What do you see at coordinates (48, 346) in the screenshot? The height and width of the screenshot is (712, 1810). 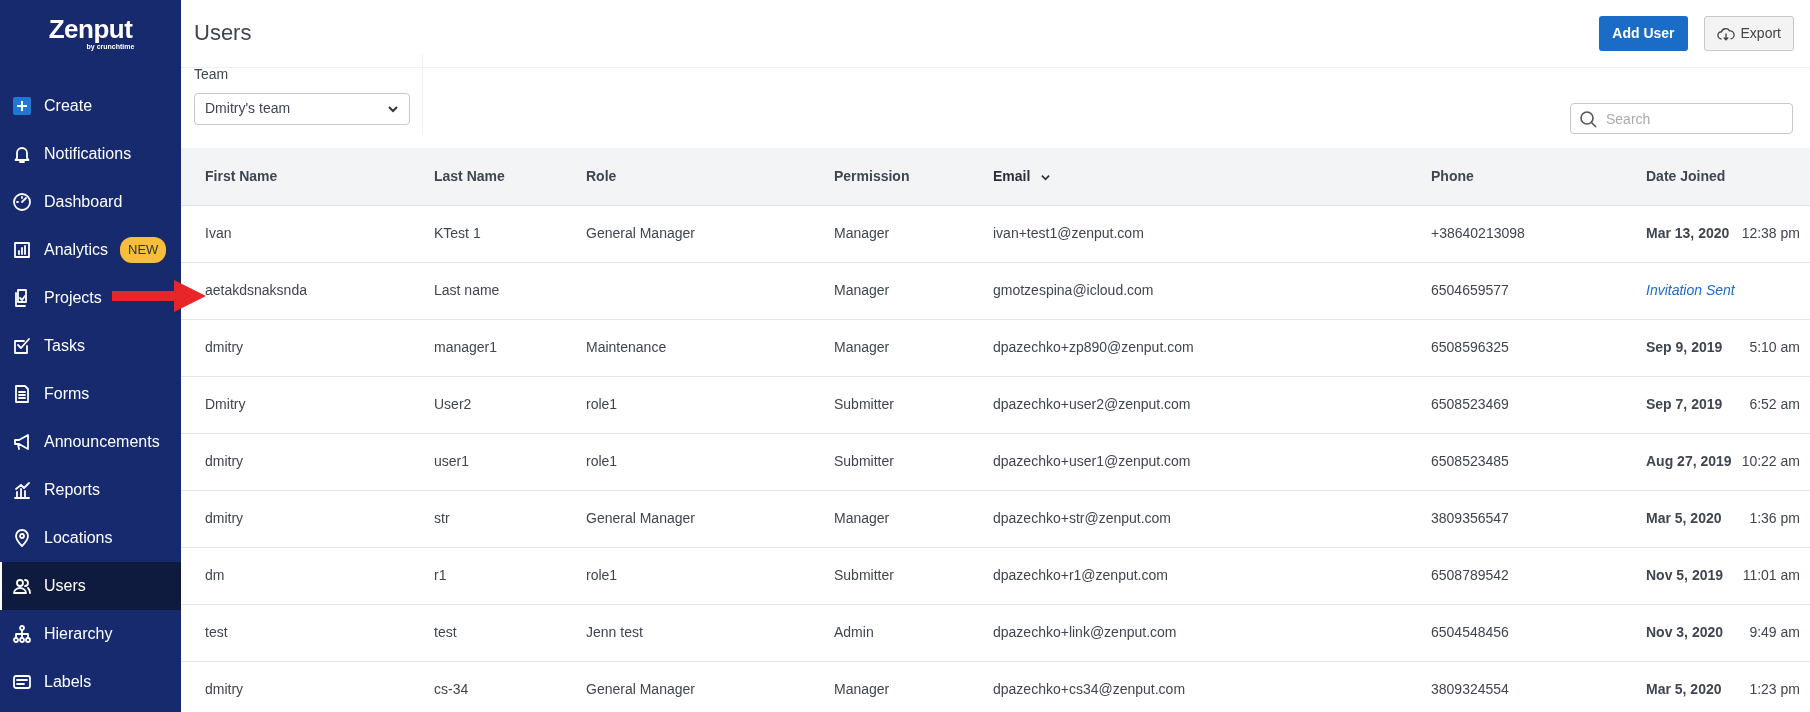 I see `sidebar-item: Tasks` at bounding box center [48, 346].